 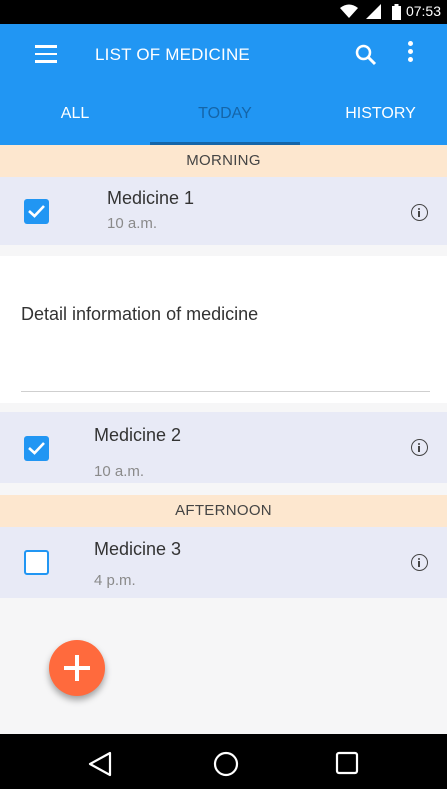 I want to click on add-medicine-button, so click(x=77, y=668).